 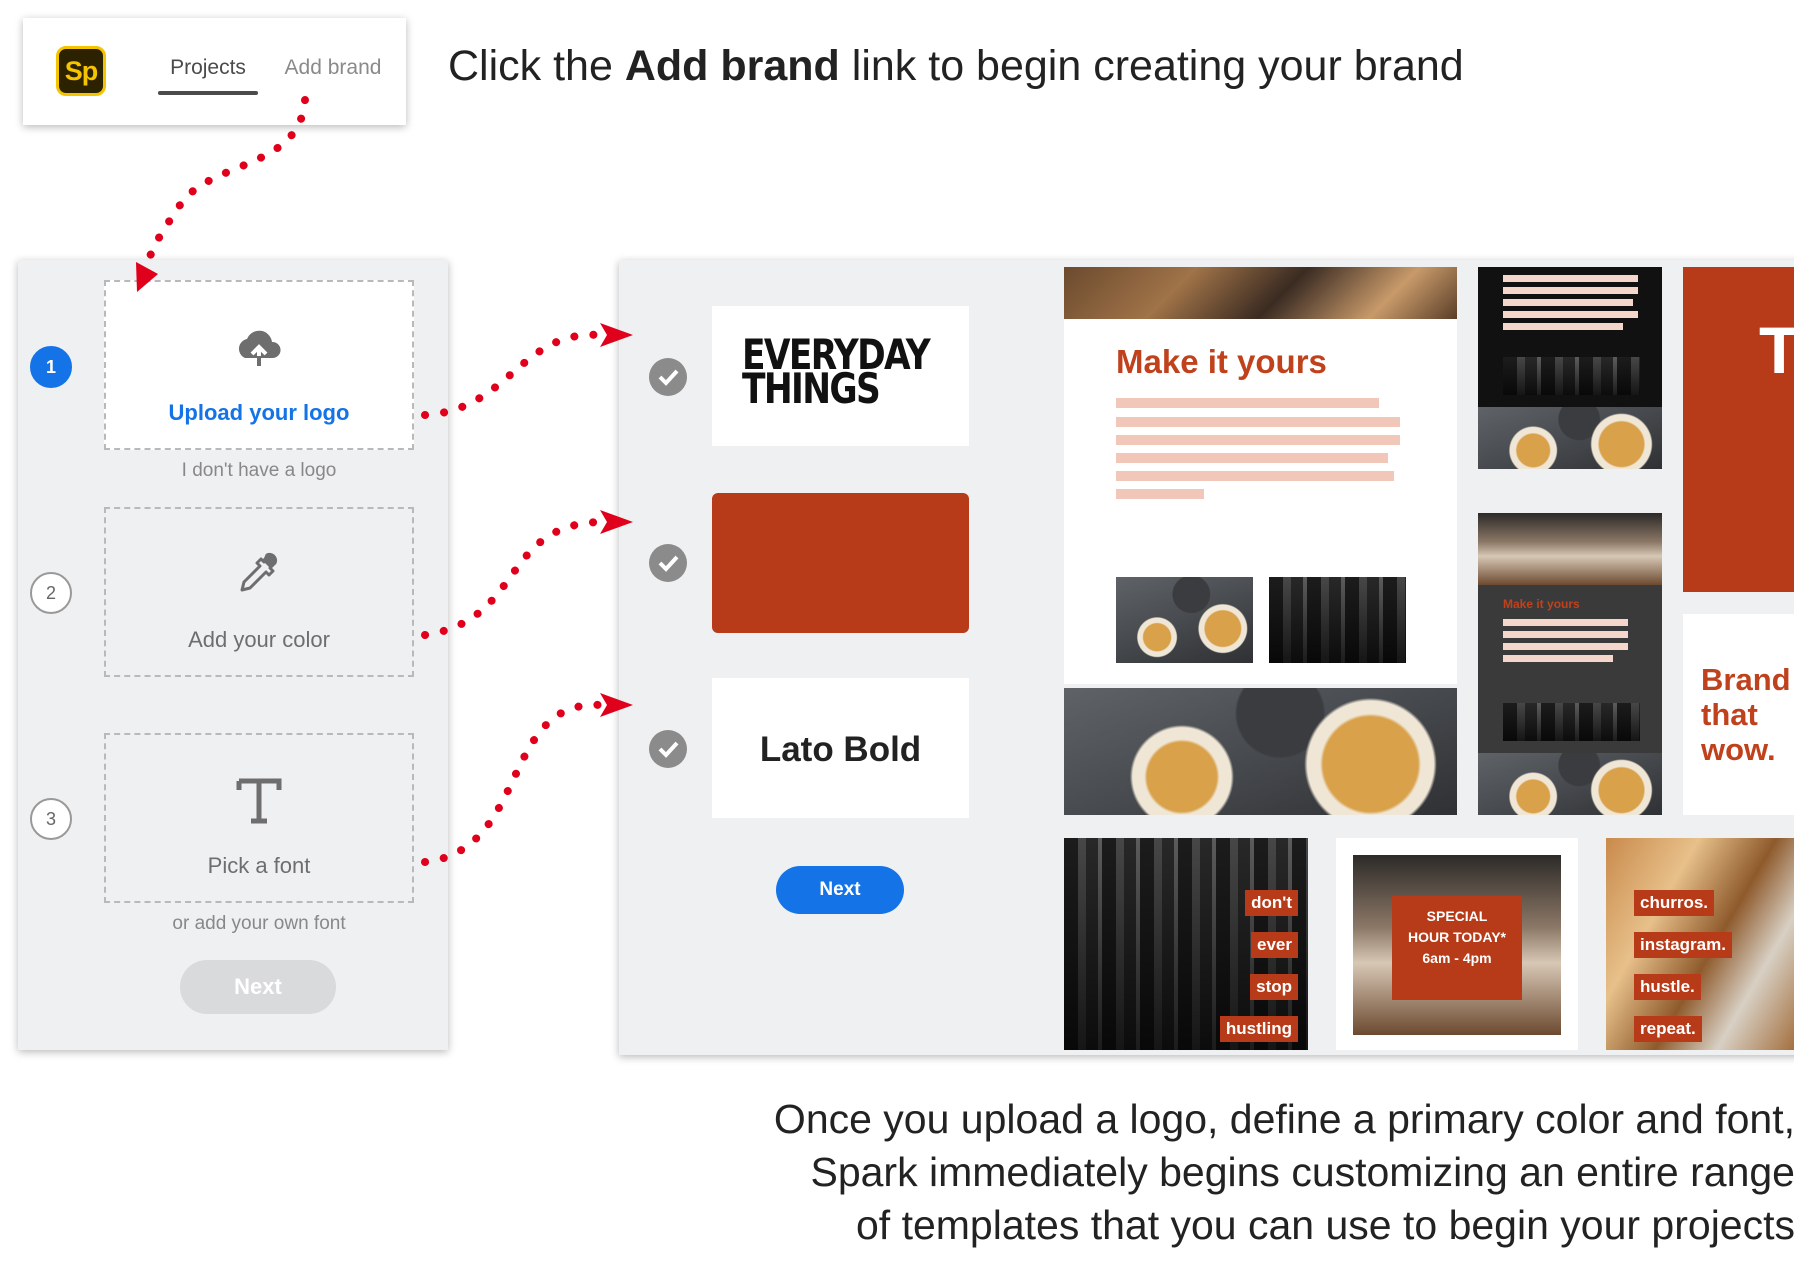 I want to click on arrow-logo-to-preview, so click(x=512, y=374).